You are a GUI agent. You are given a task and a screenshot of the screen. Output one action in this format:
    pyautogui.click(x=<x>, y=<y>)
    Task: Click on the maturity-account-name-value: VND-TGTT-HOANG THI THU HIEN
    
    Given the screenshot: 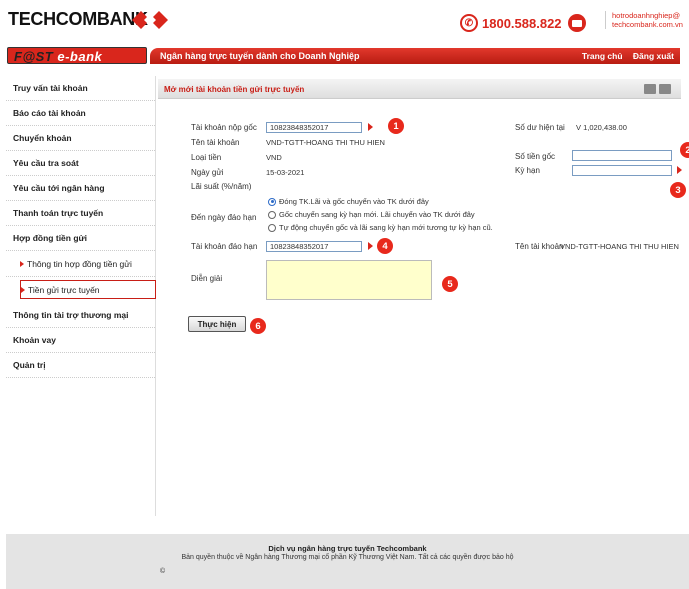 What is the action you would take?
    pyautogui.click(x=619, y=246)
    